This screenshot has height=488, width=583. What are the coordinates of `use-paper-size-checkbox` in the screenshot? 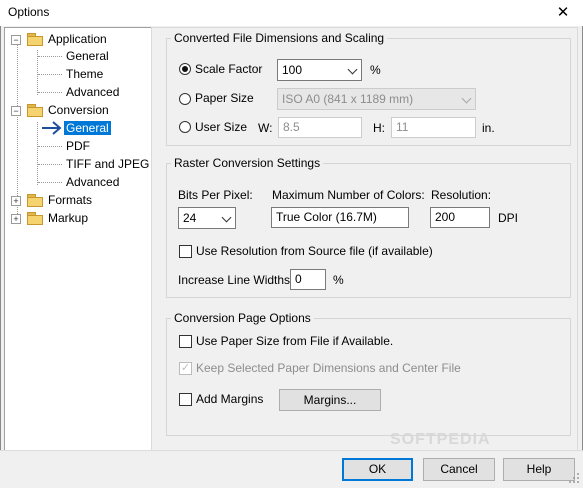 It's located at (185, 341).